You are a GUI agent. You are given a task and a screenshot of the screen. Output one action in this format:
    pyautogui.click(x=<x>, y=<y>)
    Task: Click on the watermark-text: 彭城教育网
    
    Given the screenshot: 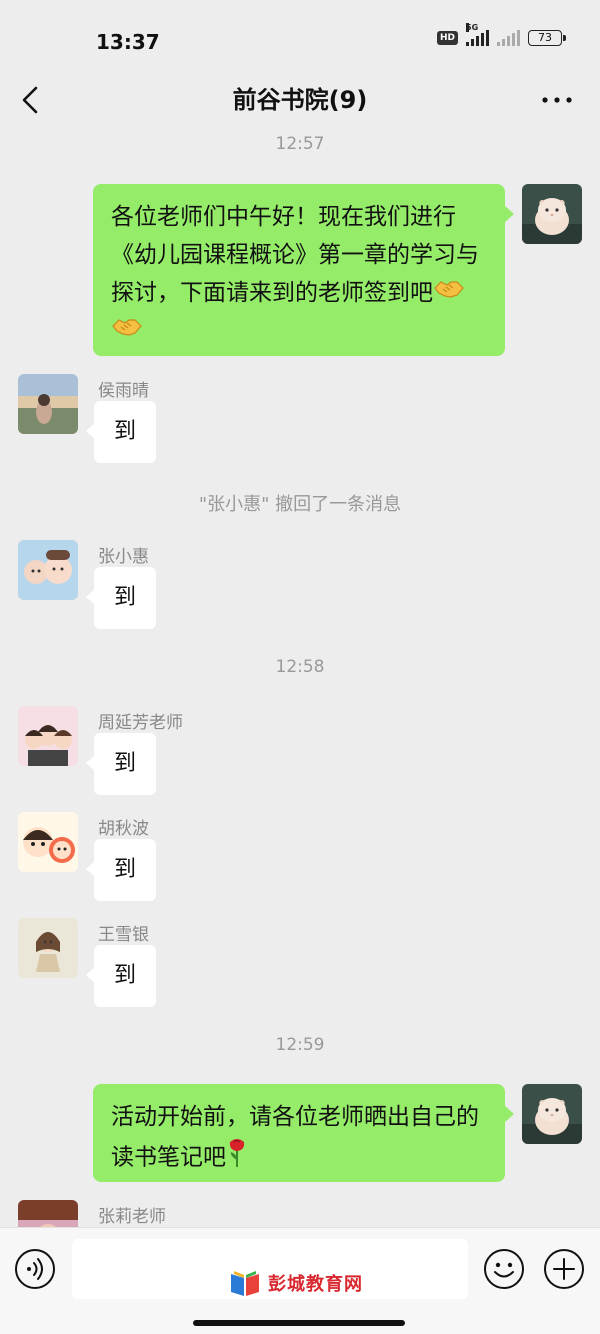 What is the action you would take?
    pyautogui.click(x=315, y=1284)
    